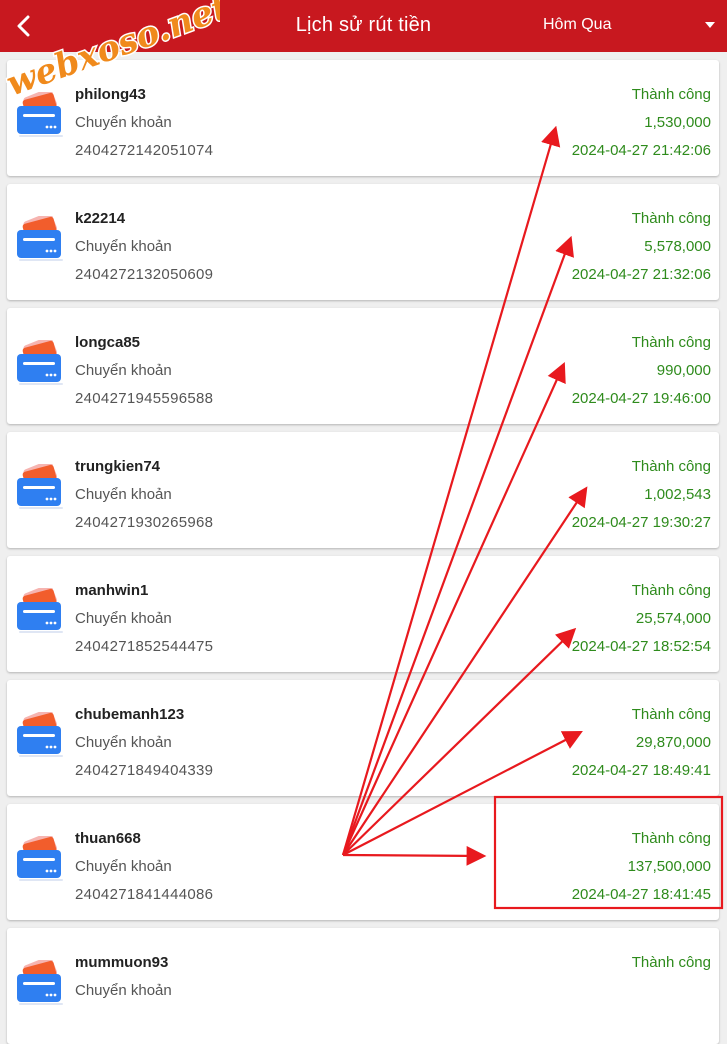 This screenshot has width=727, height=1044. What do you see at coordinates (710, 25) in the screenshot?
I see `caret-down-icon` at bounding box center [710, 25].